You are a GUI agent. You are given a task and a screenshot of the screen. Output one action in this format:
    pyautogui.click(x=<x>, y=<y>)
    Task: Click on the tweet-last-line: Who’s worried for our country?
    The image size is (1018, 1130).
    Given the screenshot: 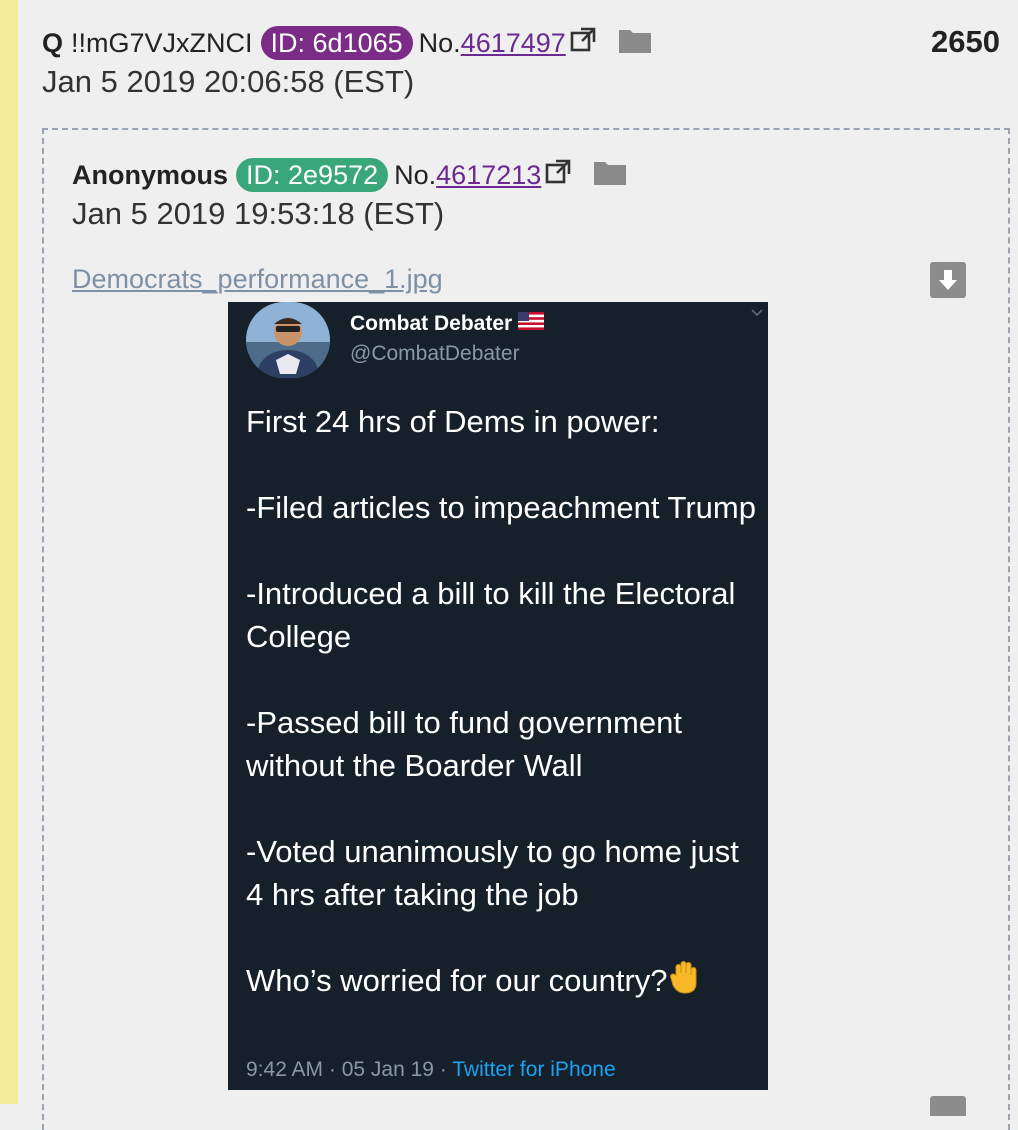 What is the action you would take?
    pyautogui.click(x=501, y=982)
    